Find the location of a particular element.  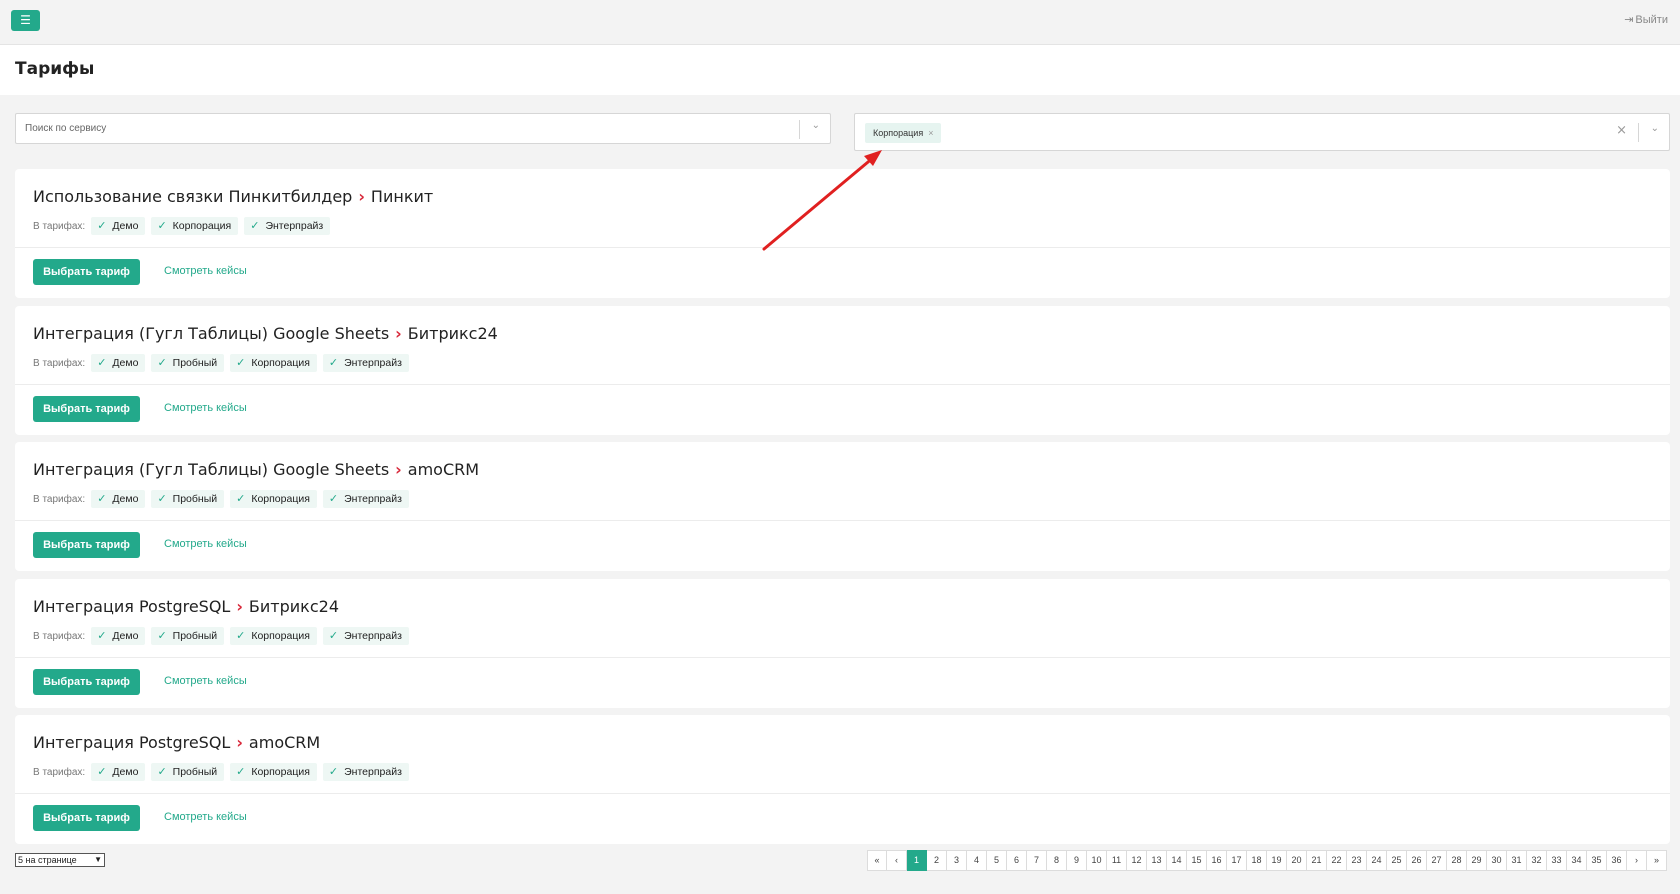

page-button: 9 is located at coordinates (1077, 860).